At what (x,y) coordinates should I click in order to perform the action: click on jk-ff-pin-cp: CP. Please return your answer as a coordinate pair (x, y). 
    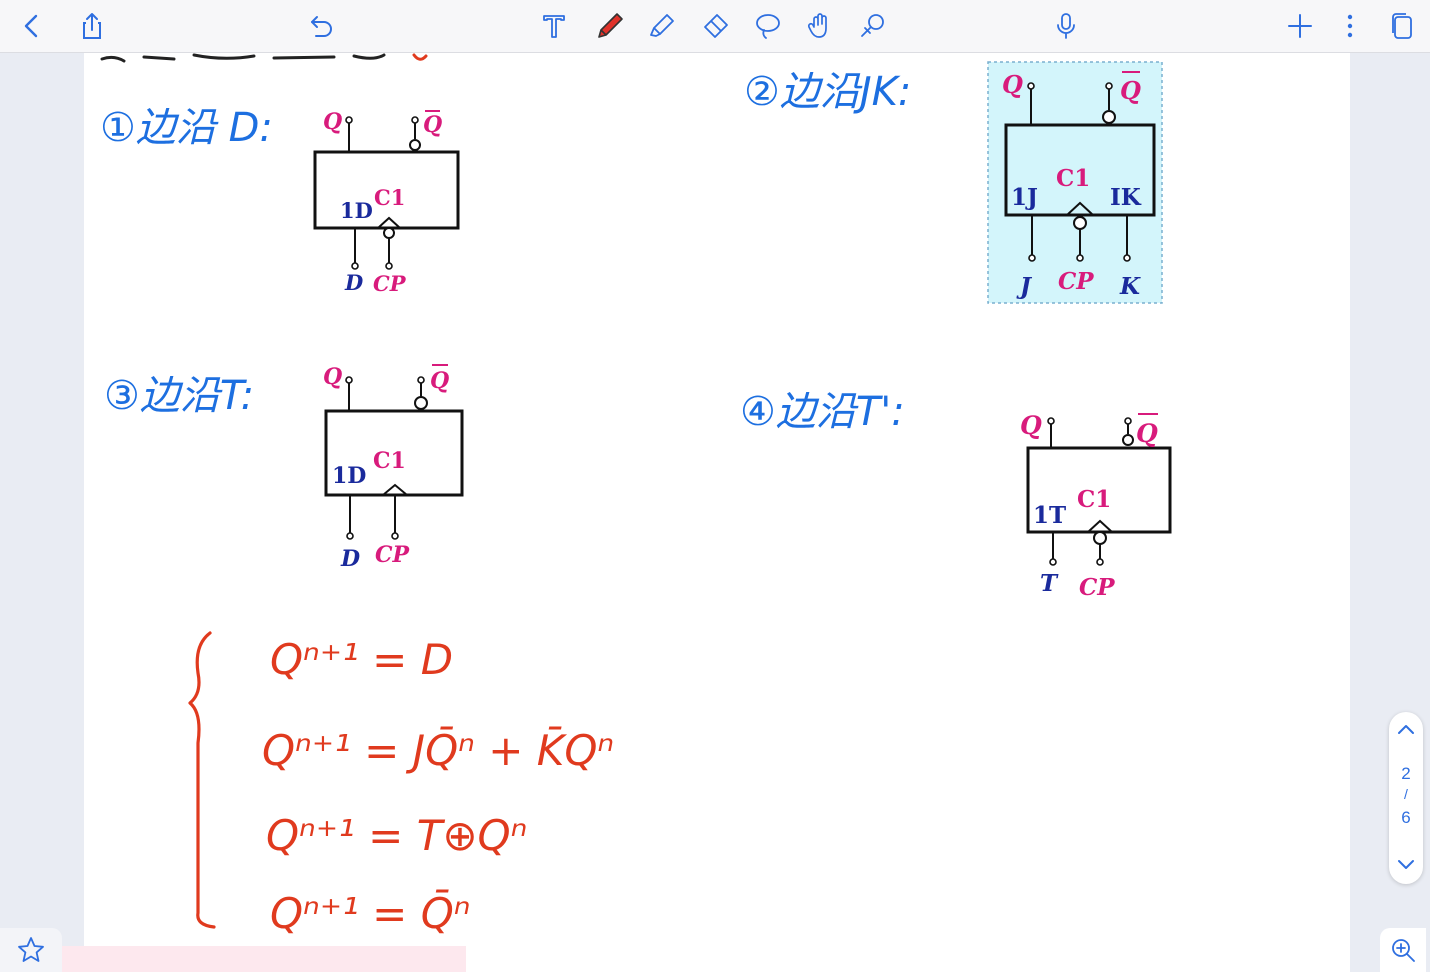
    Looking at the image, I should click on (1076, 281).